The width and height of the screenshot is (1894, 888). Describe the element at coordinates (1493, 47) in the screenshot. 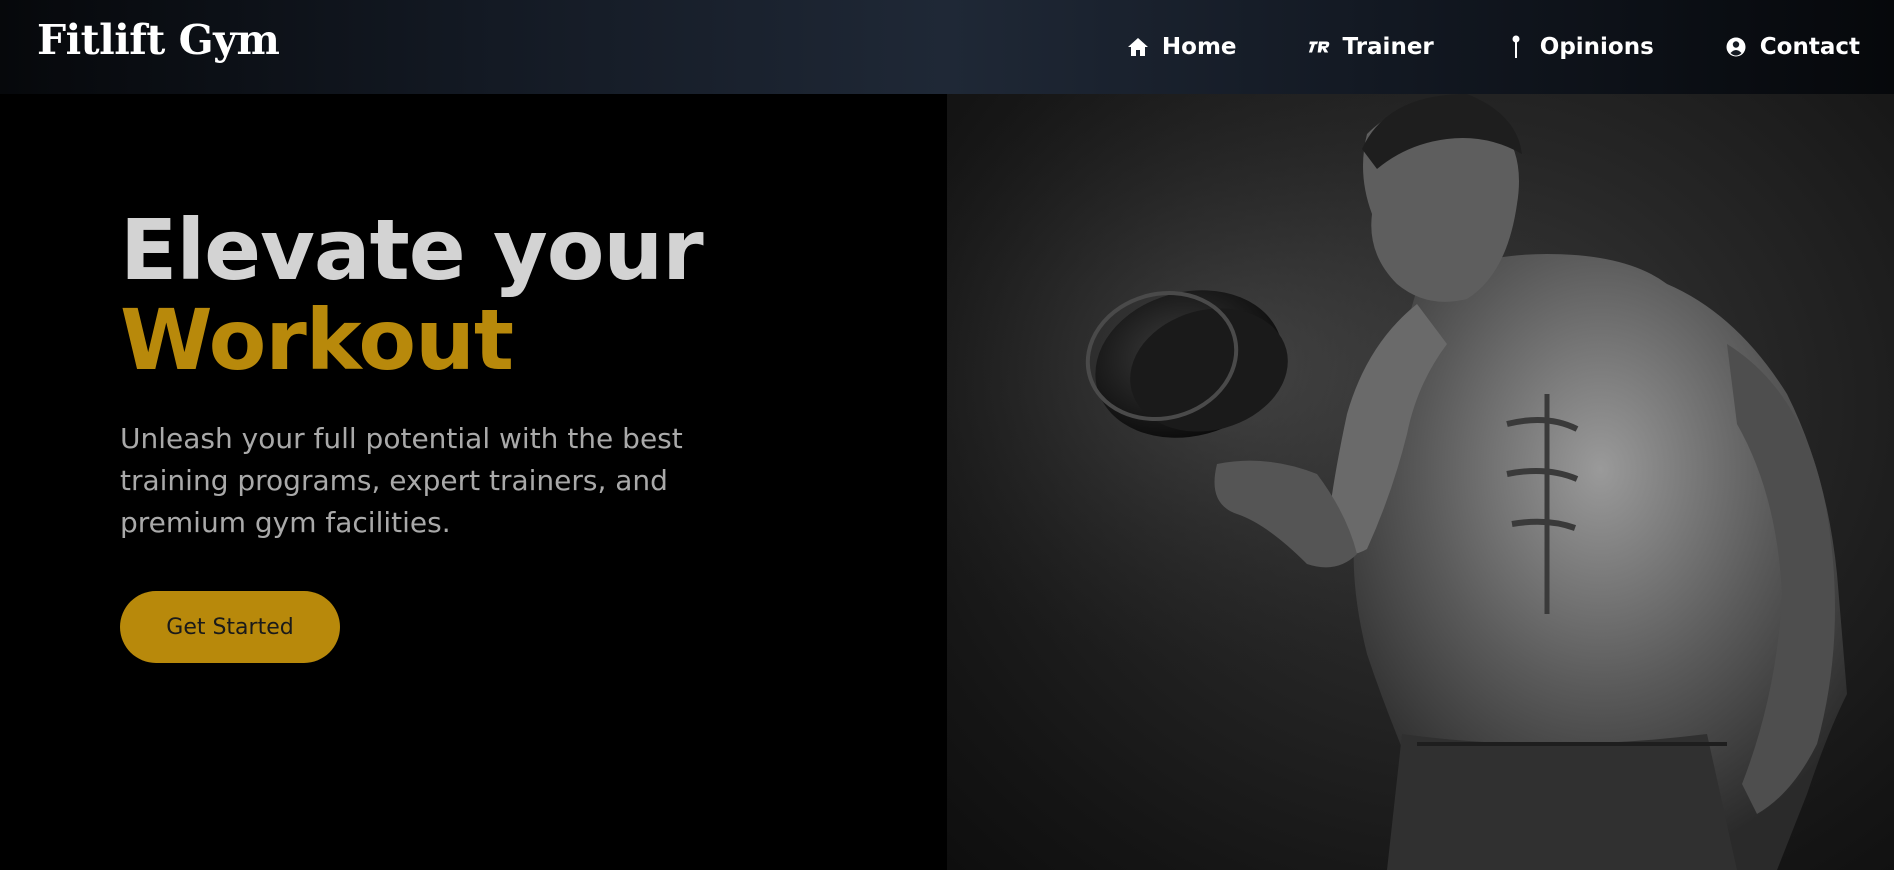

I see `main-nav: Home Trainer Opinions Contact` at that location.